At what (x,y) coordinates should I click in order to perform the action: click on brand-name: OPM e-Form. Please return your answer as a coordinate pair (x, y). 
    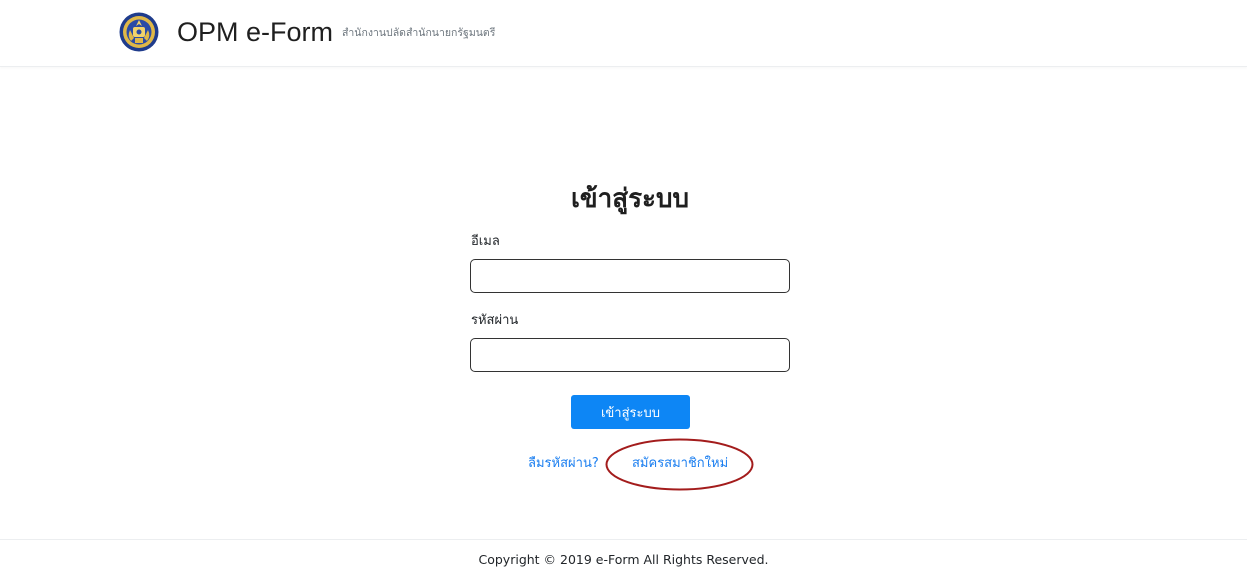
    Looking at the image, I should click on (255, 32).